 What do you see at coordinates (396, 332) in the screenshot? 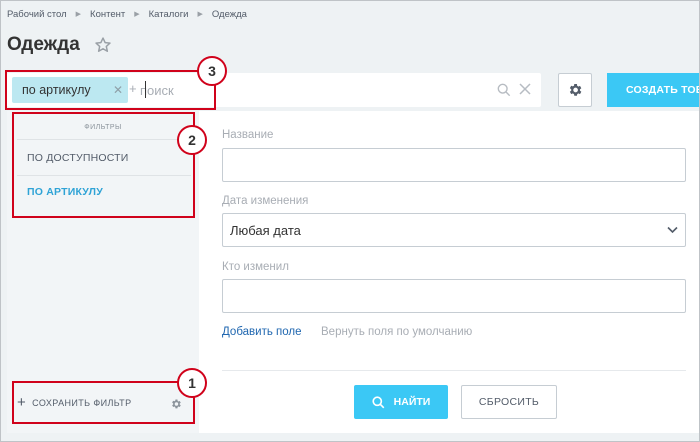
I see `restore-default-fields-link: Вернуть поля по умолчанию` at bounding box center [396, 332].